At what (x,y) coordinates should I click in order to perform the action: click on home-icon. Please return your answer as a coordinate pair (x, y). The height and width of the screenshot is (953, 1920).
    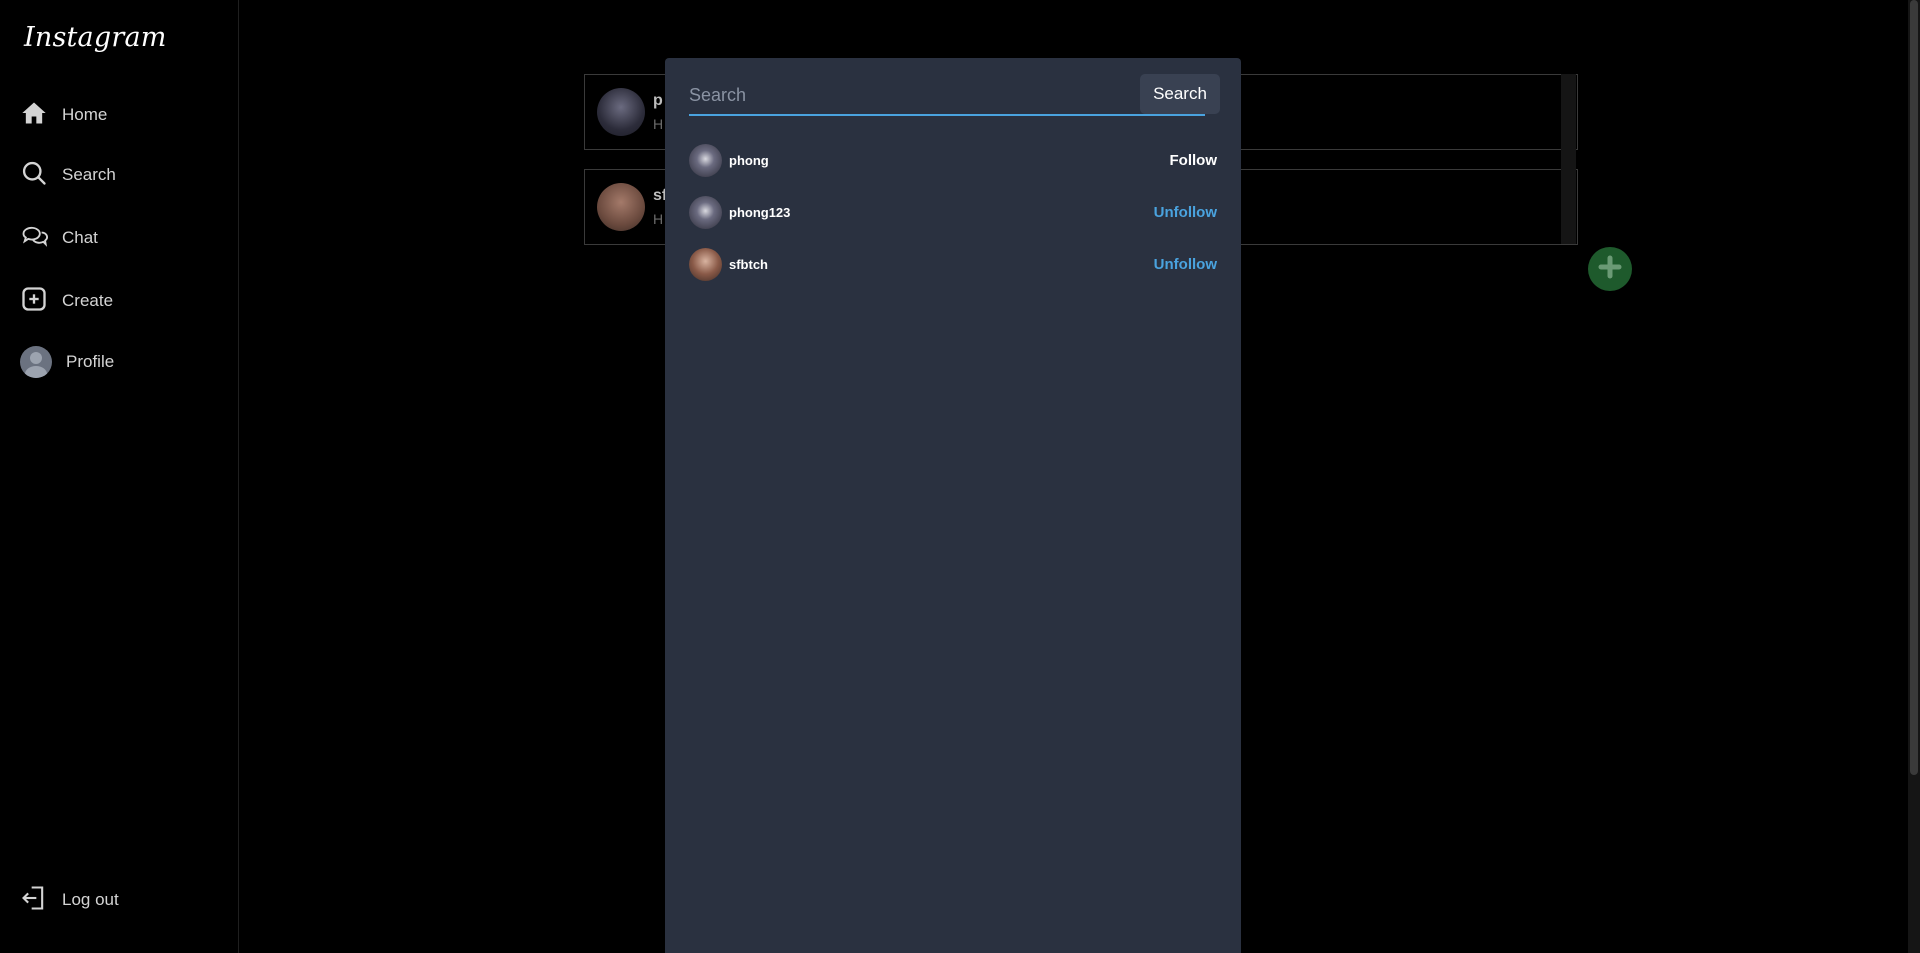
    Looking at the image, I should click on (34, 115).